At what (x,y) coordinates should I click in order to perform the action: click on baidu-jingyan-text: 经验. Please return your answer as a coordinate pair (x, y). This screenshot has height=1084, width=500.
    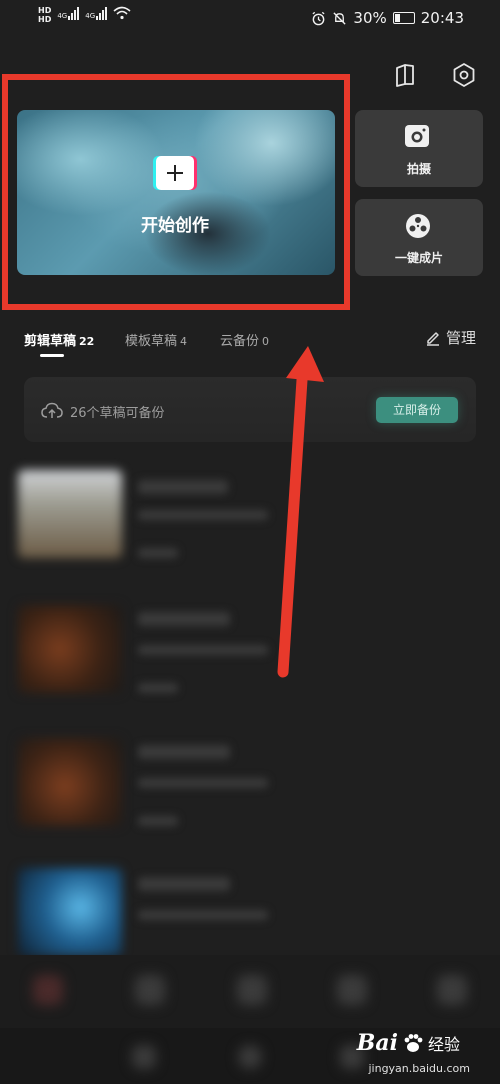
    Looking at the image, I should click on (443, 1044).